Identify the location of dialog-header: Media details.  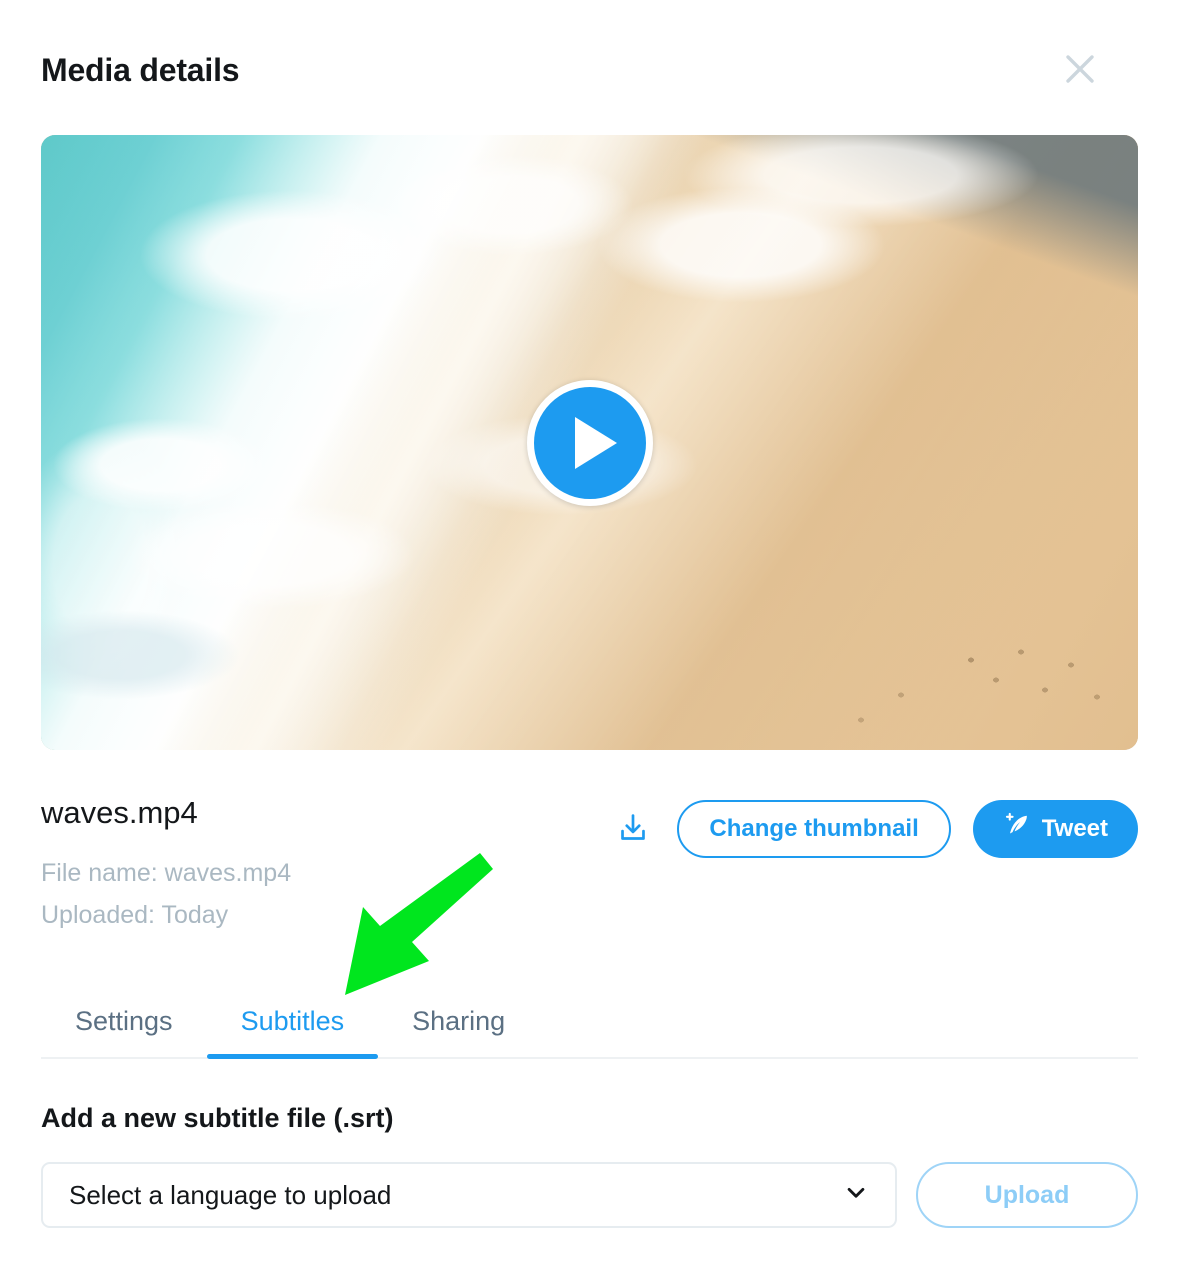
(589, 67).